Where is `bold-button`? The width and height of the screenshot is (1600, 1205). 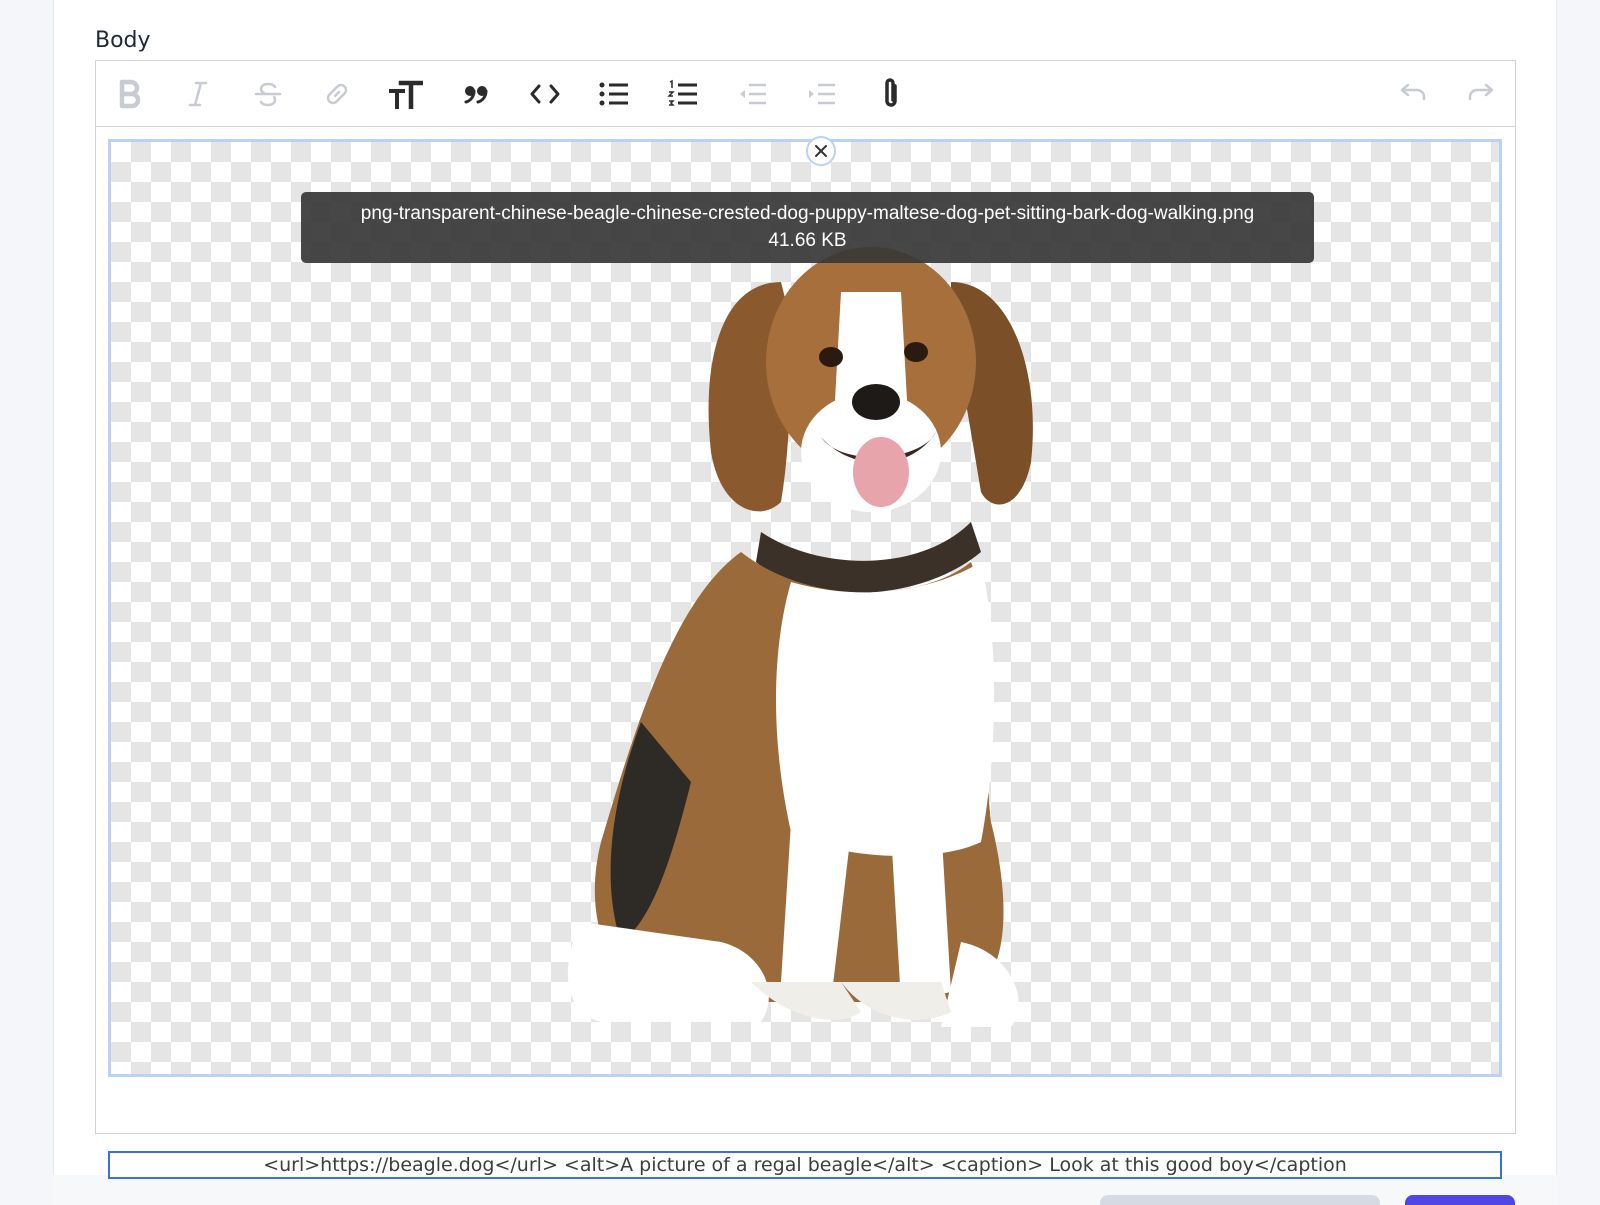
bold-button is located at coordinates (130, 94).